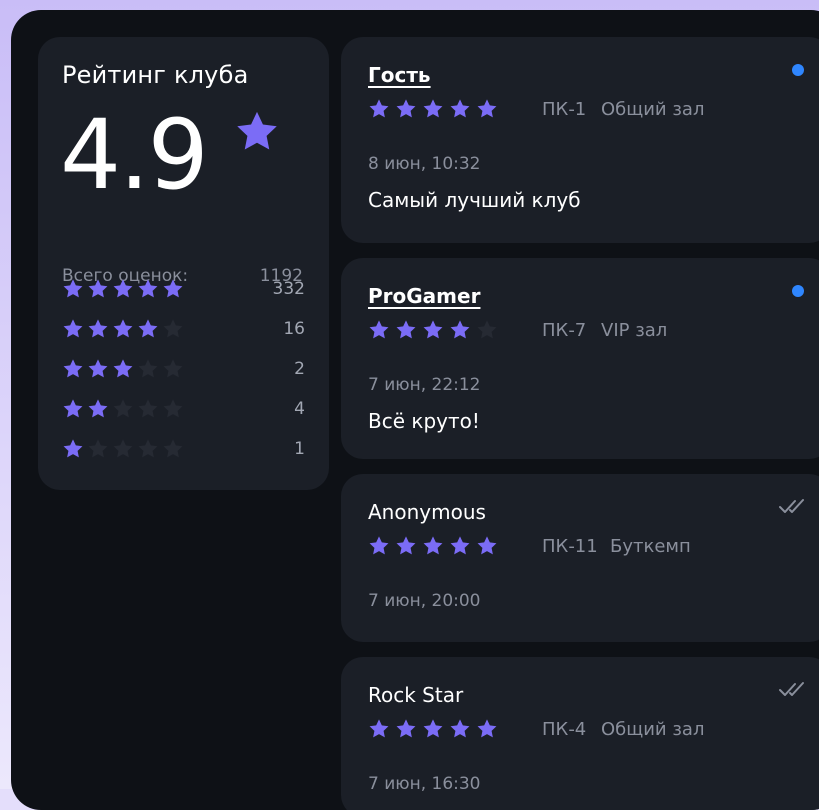 This screenshot has height=810, width=819. Describe the element at coordinates (580, 558) in the screenshot. I see `review-card: Anonymous ПК-11 Буткемп 7 июн, 20:00` at that location.